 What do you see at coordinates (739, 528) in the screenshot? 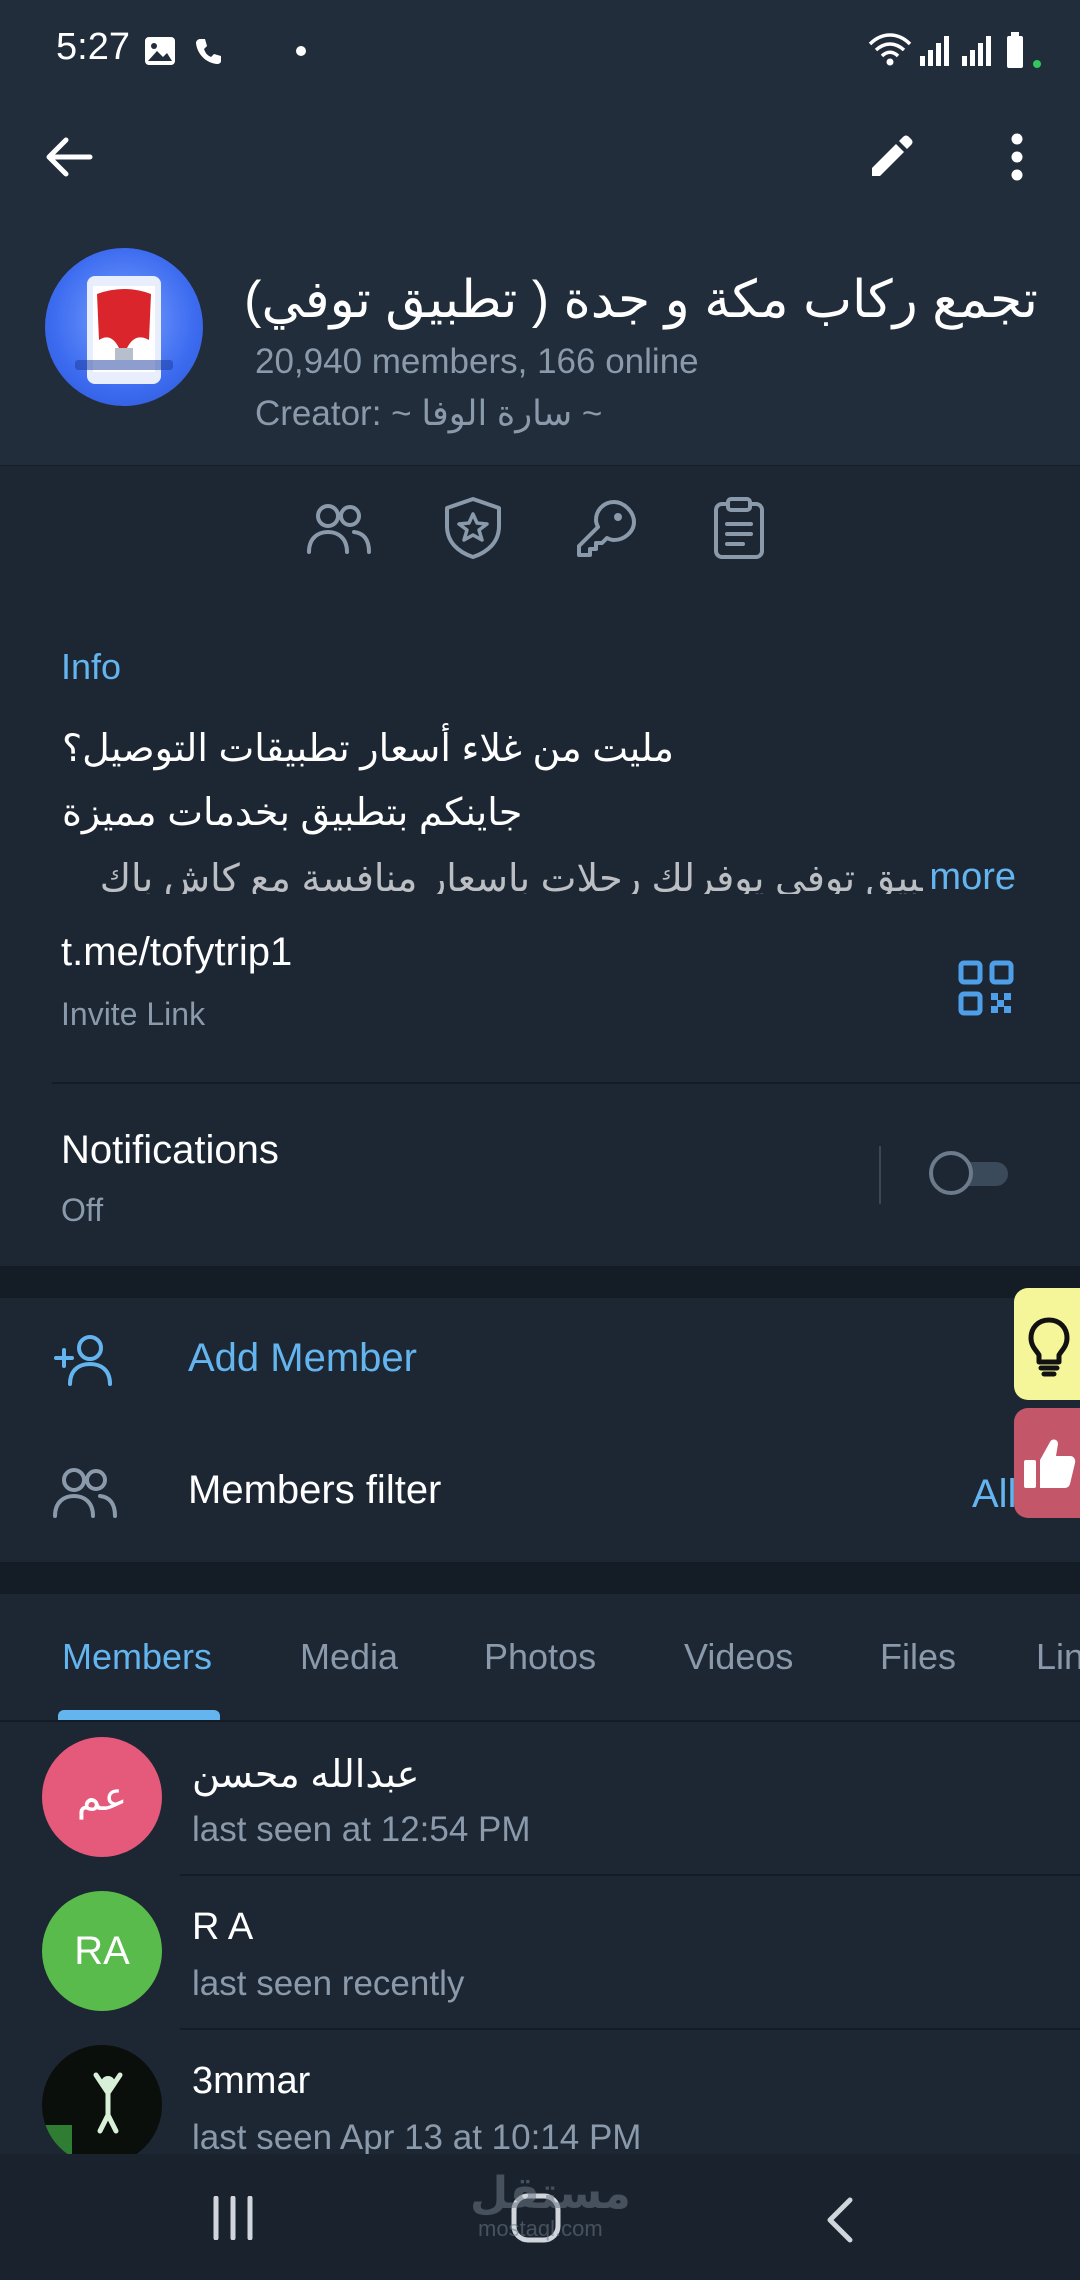
I see `recent-actions-clipboard-icon` at bounding box center [739, 528].